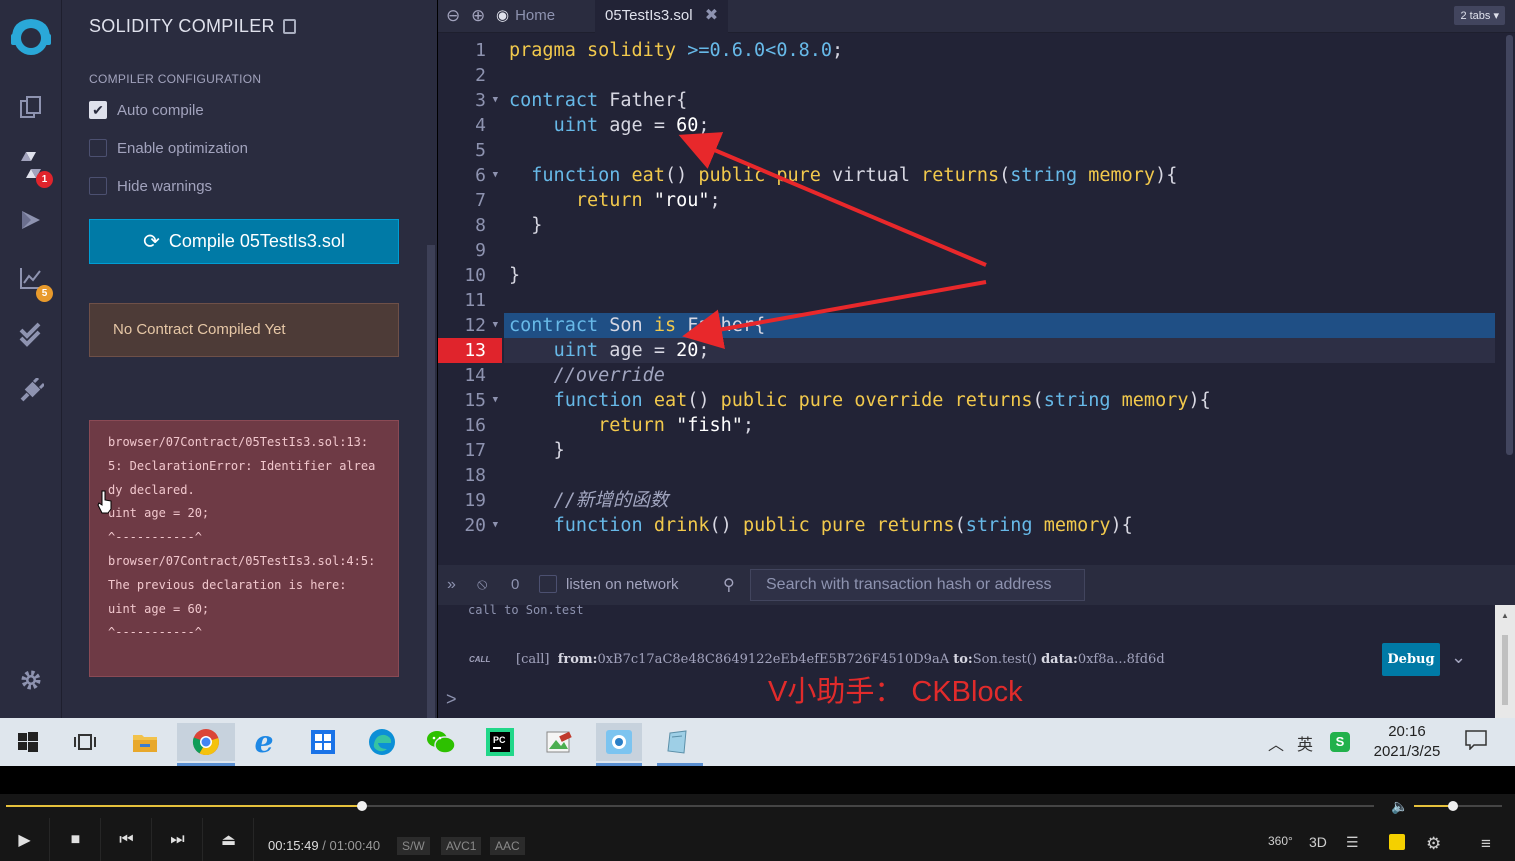 The image size is (1515, 861). I want to click on home-tab-label: Home, so click(535, 15).